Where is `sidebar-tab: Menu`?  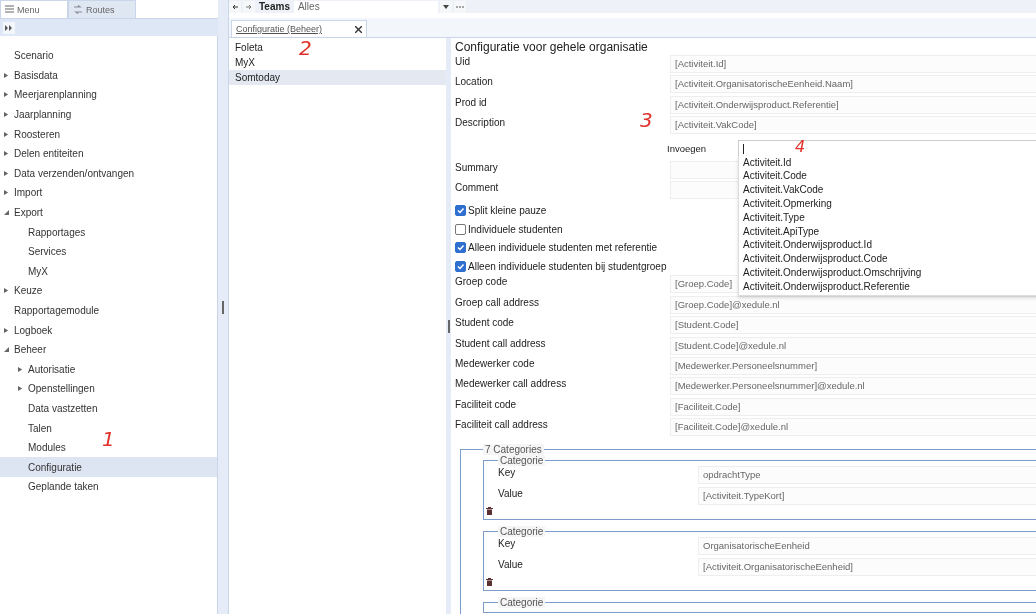 sidebar-tab: Menu is located at coordinates (34, 9).